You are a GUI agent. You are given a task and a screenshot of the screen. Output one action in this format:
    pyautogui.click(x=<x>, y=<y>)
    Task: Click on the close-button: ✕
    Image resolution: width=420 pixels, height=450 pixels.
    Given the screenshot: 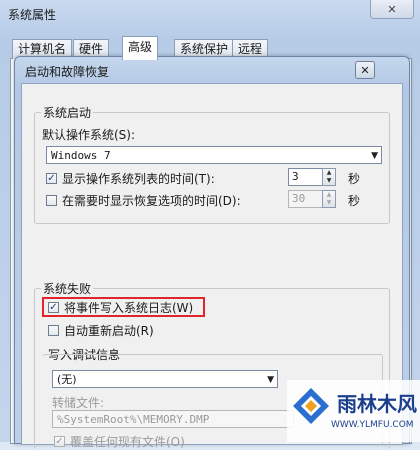 What is the action you would take?
    pyautogui.click(x=392, y=9)
    